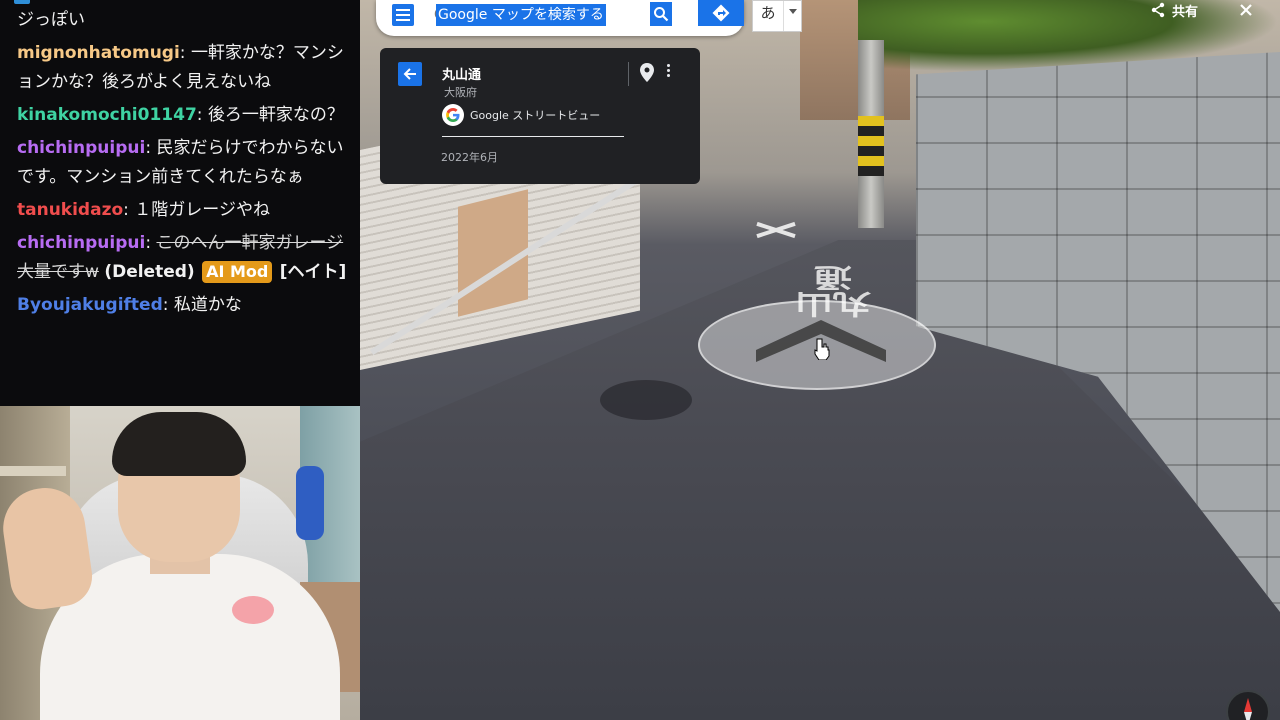 The image size is (1280, 720). What do you see at coordinates (460, 92) in the screenshot?
I see `location-region: 大阪府` at bounding box center [460, 92].